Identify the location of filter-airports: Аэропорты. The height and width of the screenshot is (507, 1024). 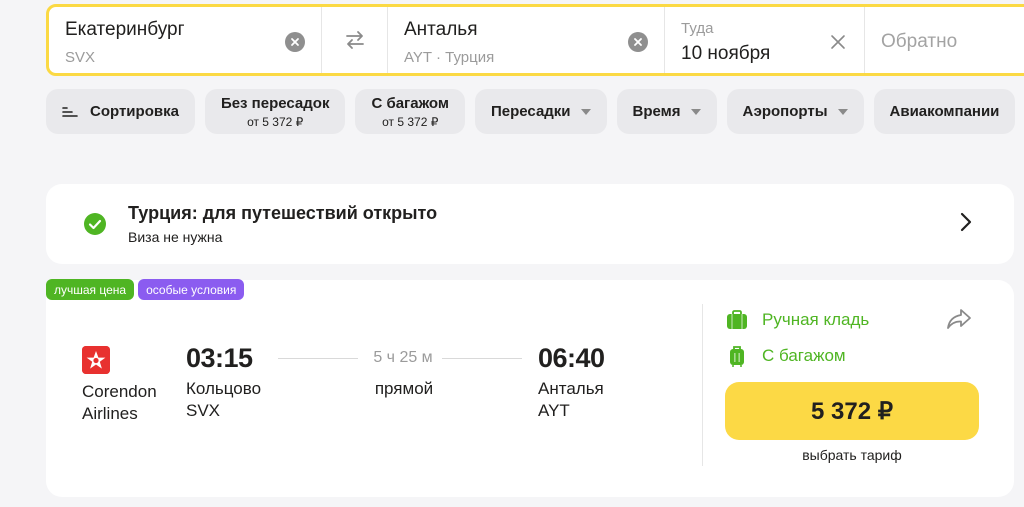
(795, 111).